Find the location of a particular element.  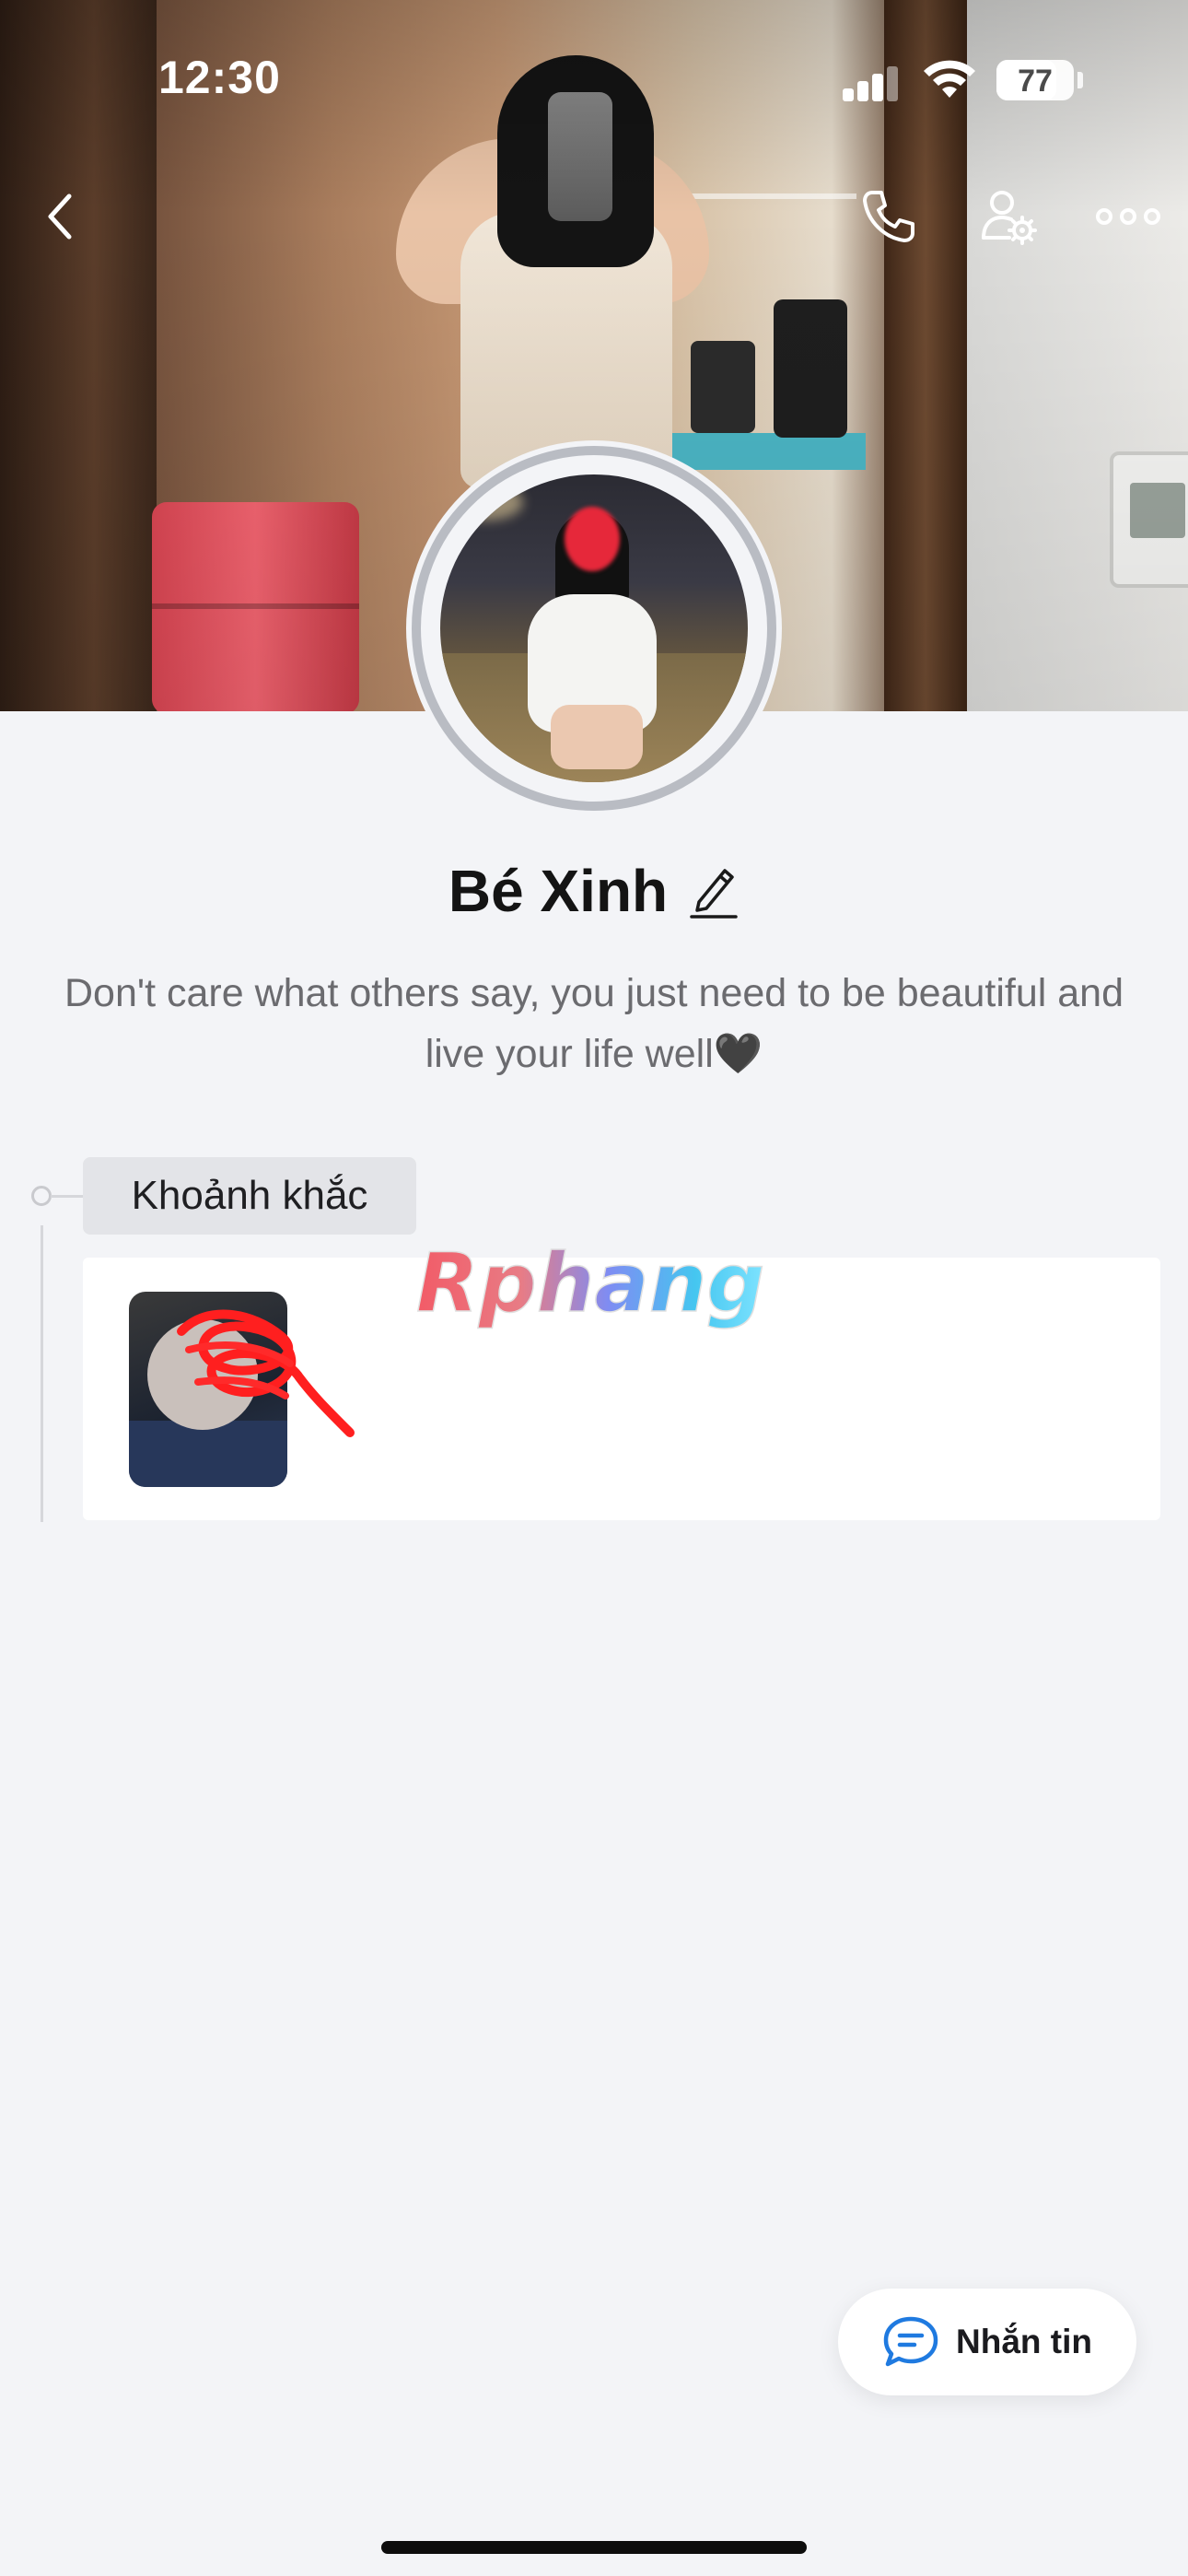

timeline-line is located at coordinates (42, 1373).